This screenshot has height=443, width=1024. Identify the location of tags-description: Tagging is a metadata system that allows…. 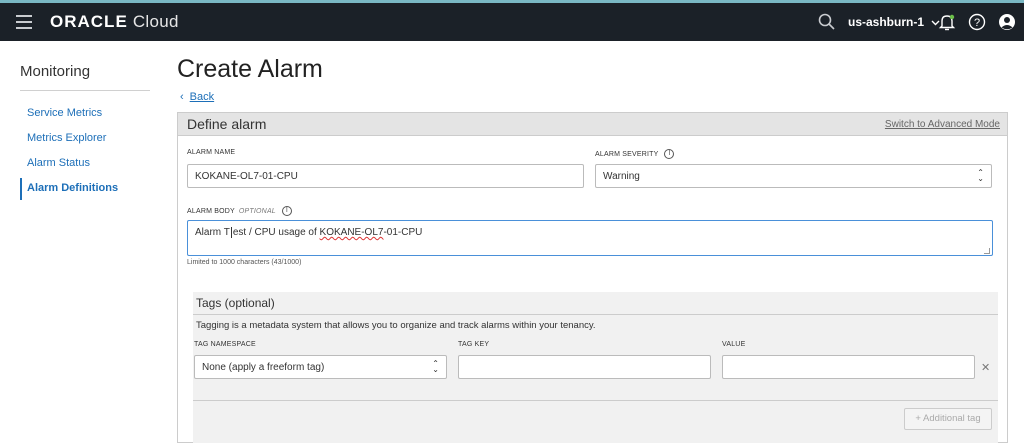
(396, 325).